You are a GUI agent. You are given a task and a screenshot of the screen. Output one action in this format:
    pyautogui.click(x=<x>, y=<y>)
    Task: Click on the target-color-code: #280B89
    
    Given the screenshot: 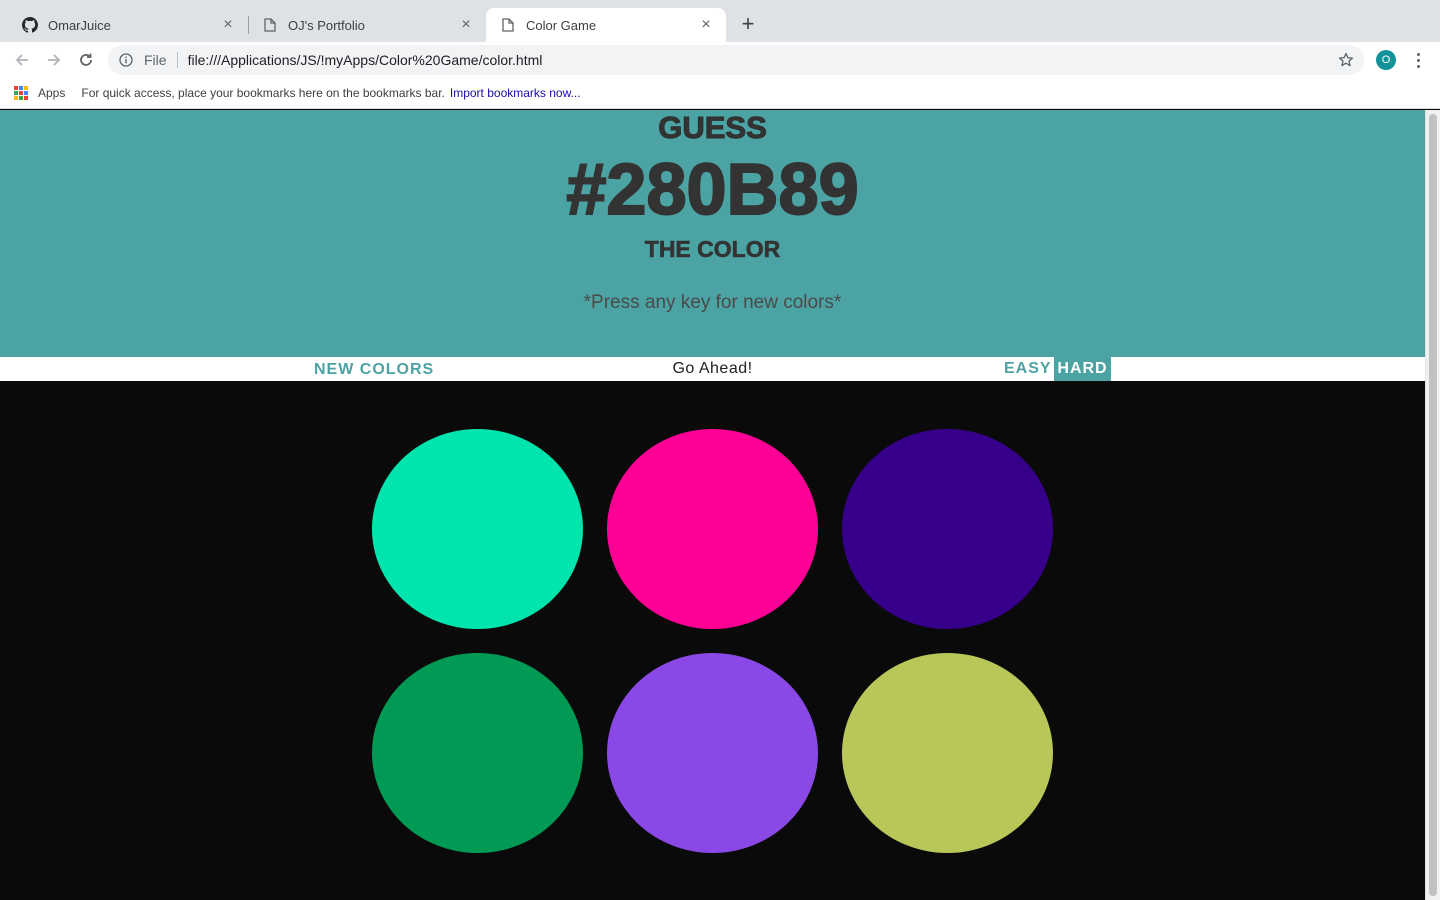 What is the action you would take?
    pyautogui.click(x=712, y=190)
    